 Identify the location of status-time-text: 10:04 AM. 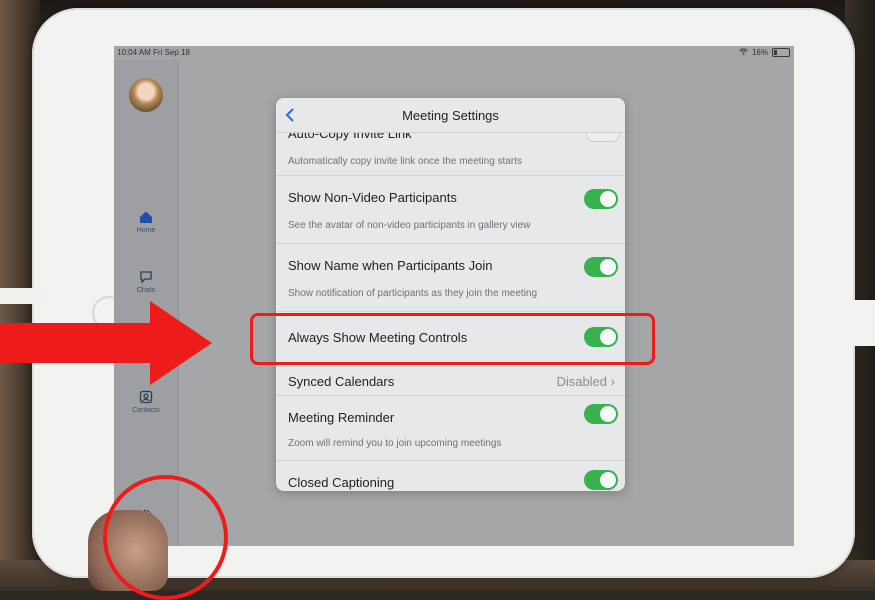
(134, 52).